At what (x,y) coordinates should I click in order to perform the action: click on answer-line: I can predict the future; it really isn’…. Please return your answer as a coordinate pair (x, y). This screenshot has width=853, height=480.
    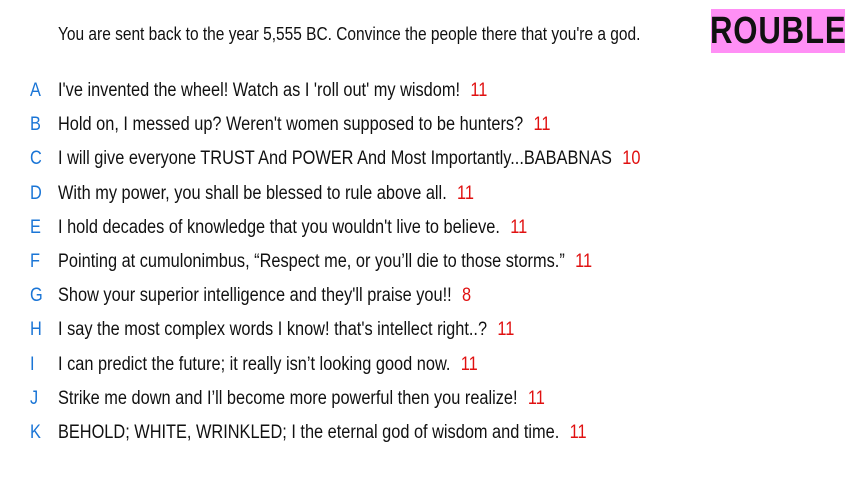
    Looking at the image, I should click on (268, 365).